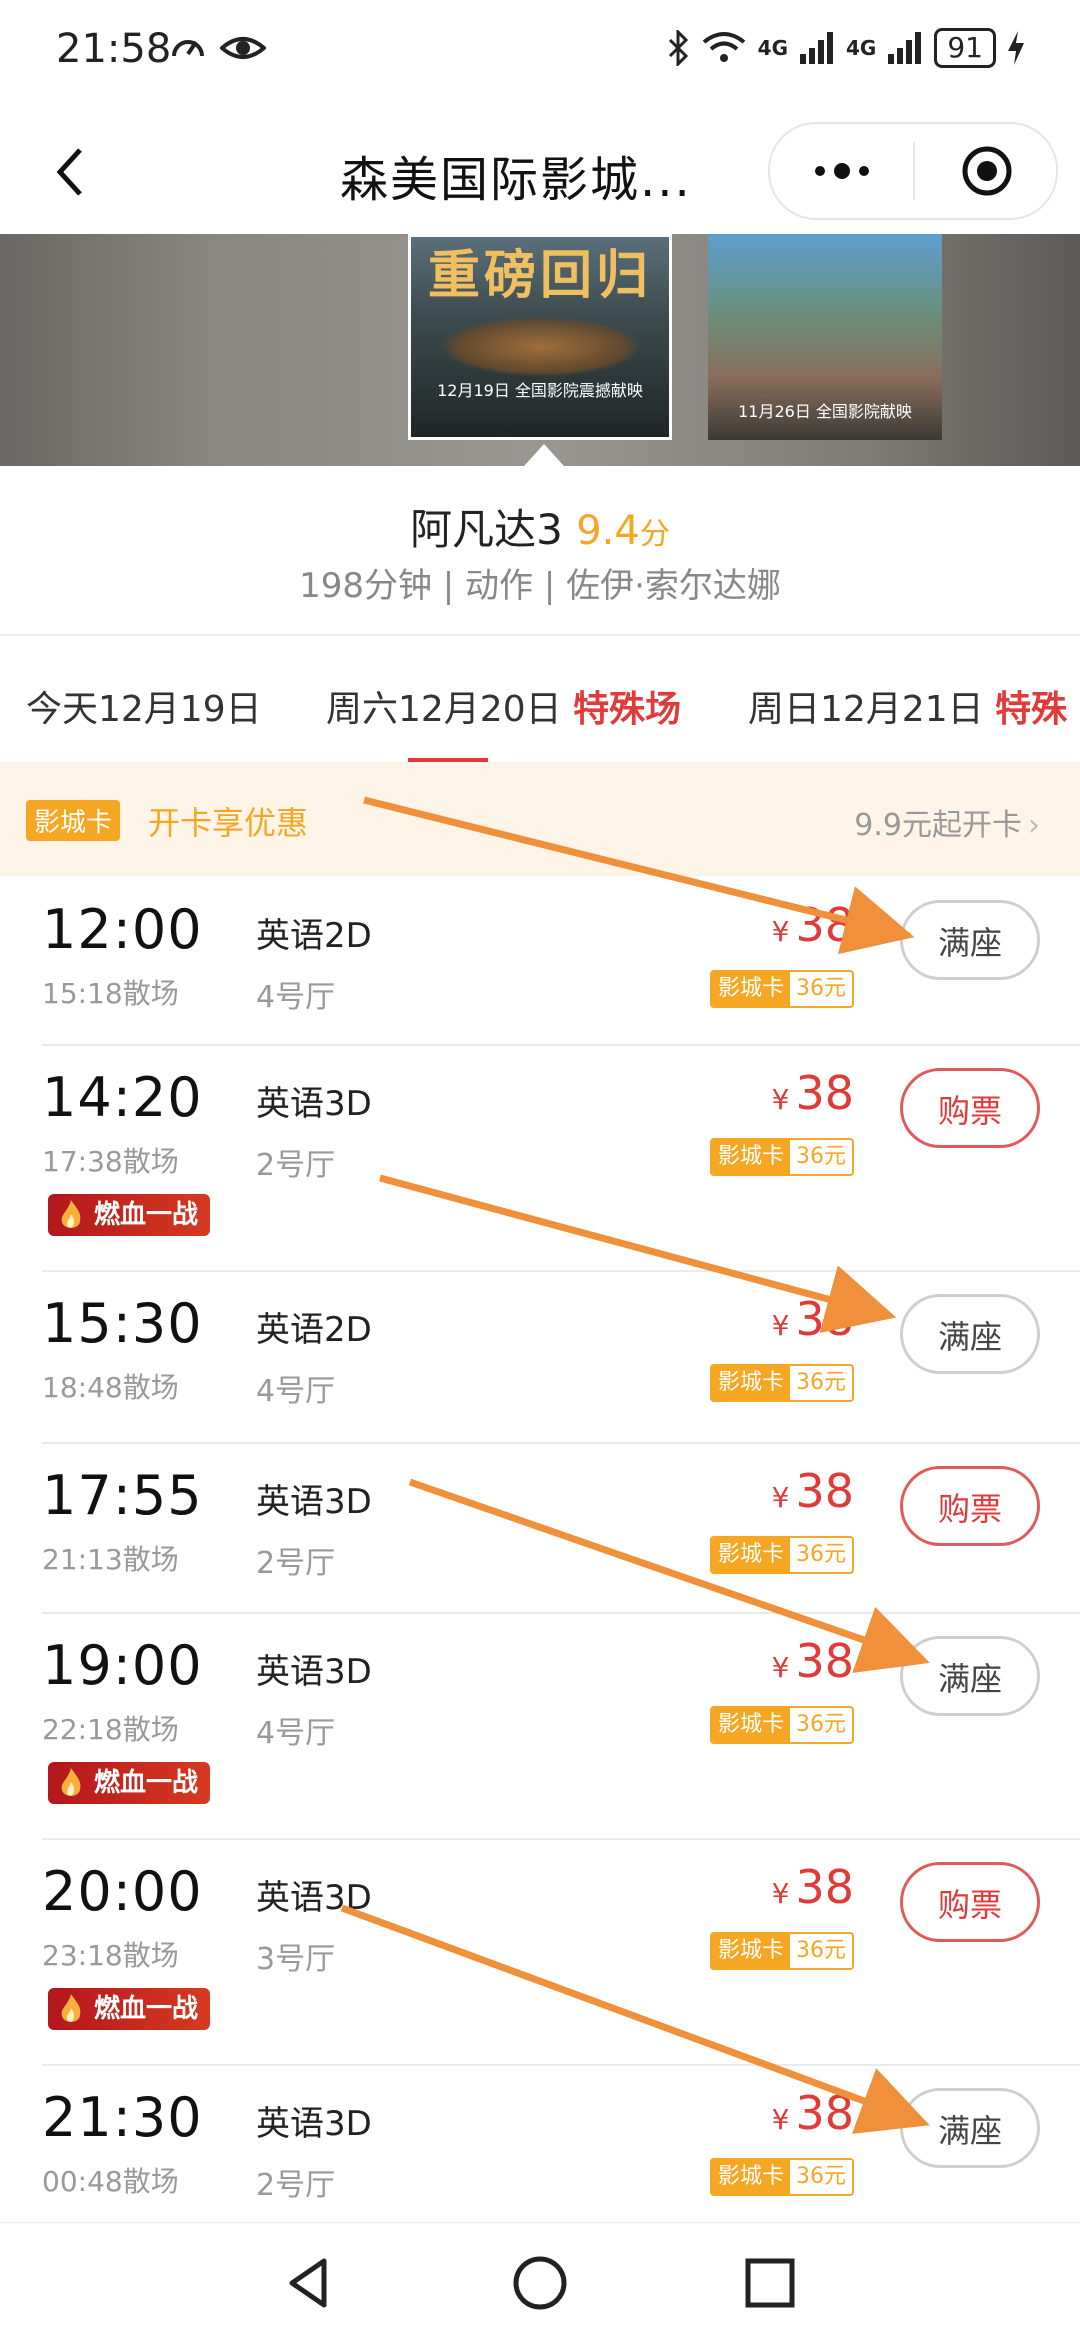 This screenshot has width=1080, height=2341. I want to click on nav-home-button, so click(540, 2283).